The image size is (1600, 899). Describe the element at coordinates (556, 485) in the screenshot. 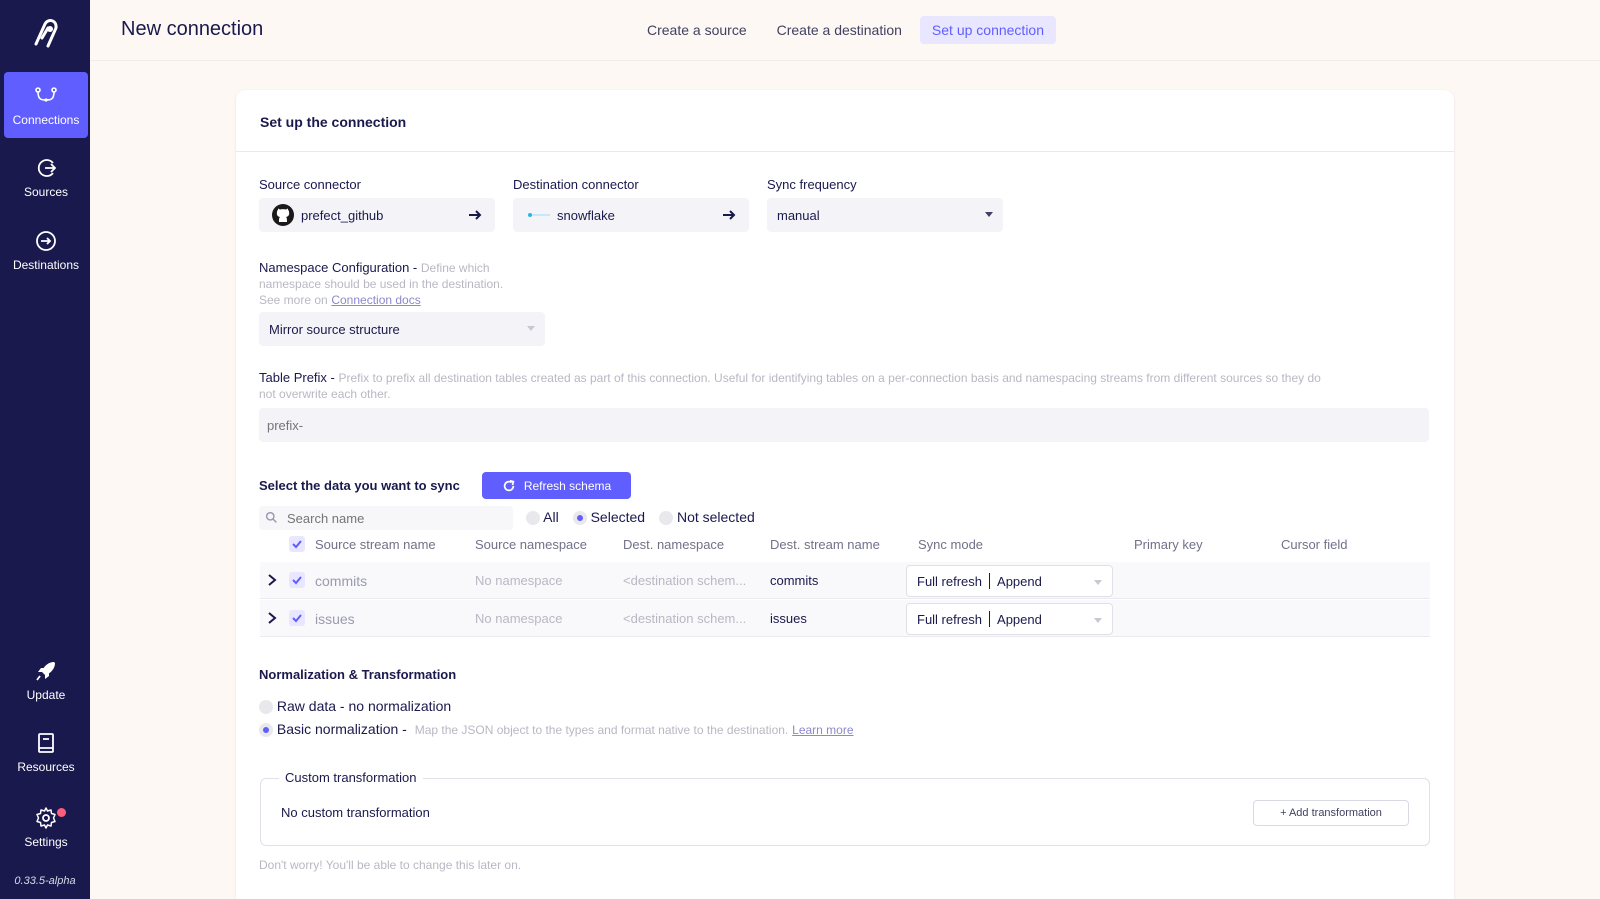

I see `refresh-schema-button: Refresh schema` at that location.